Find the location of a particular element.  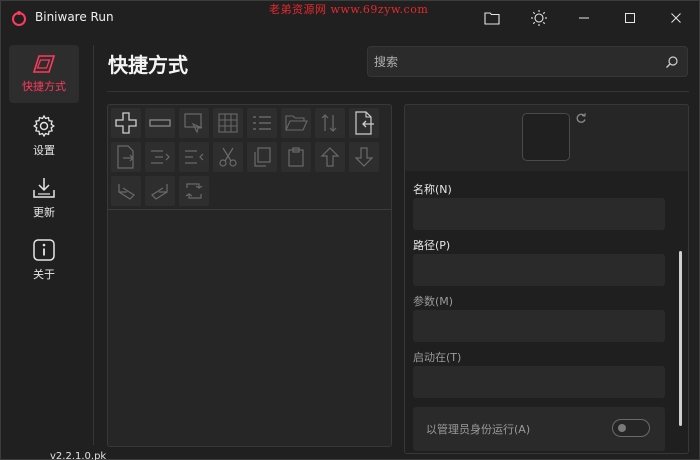

open-folder-button is located at coordinates (492, 18).